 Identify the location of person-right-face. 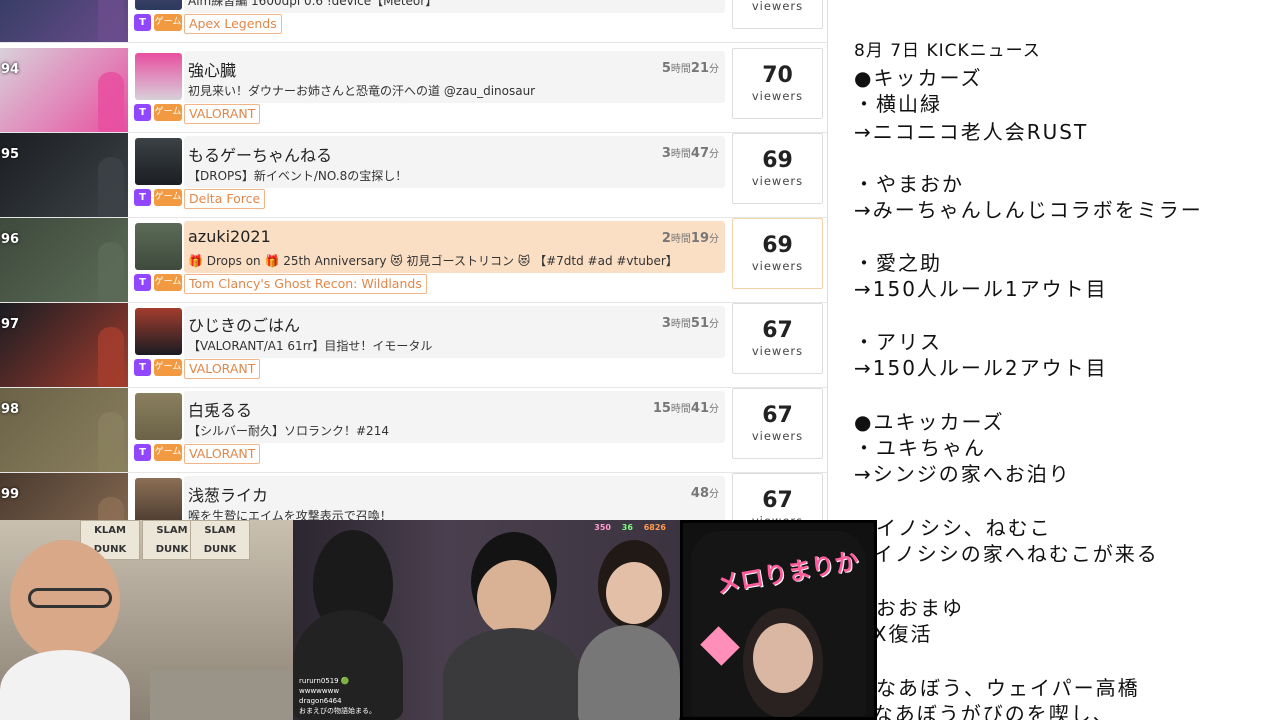
(634, 593).